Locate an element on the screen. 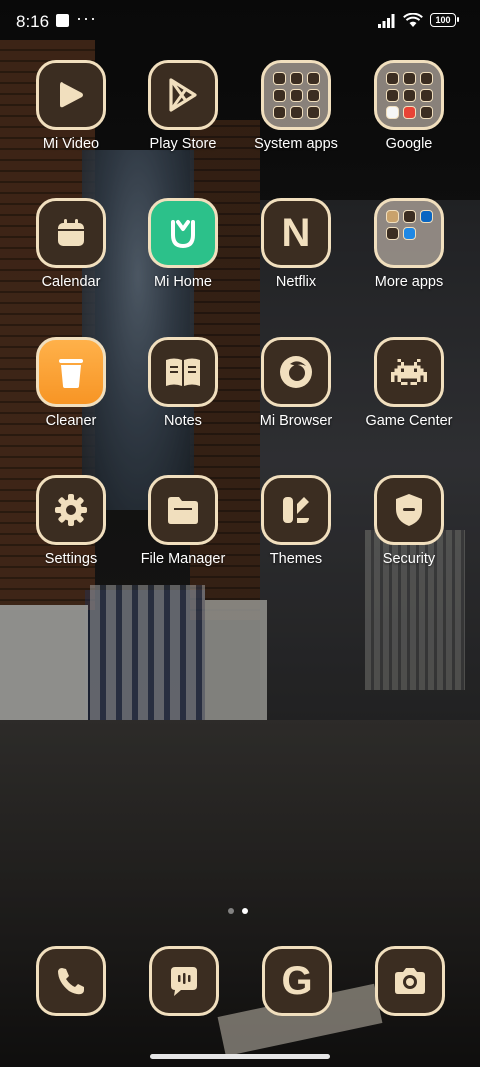 This screenshot has height=1067, width=480. signal-icon is located at coordinates (386, 21).